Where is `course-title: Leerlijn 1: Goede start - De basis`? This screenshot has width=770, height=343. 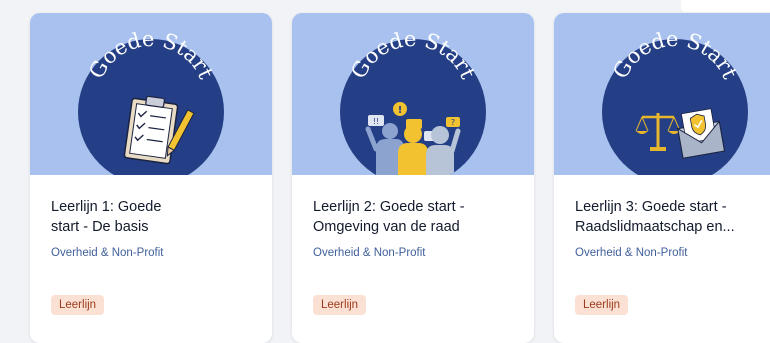 course-title: Leerlijn 1: Goede start - De basis is located at coordinates (153, 217).